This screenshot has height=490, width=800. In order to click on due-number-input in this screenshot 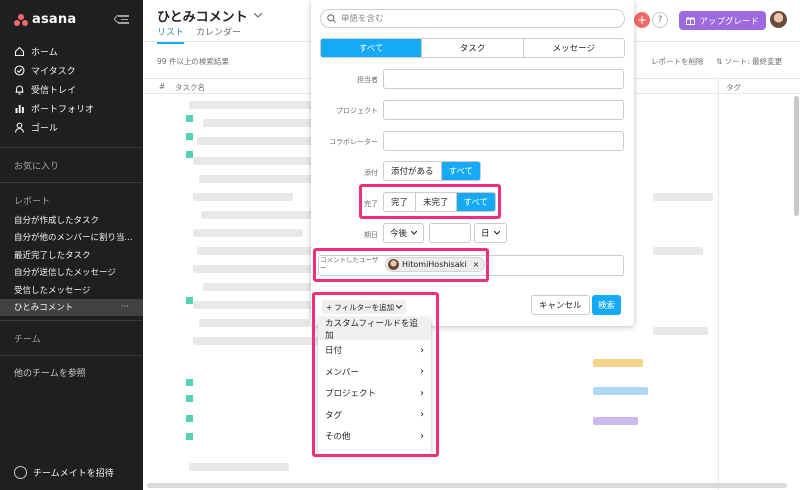, I will do `click(450, 233)`.